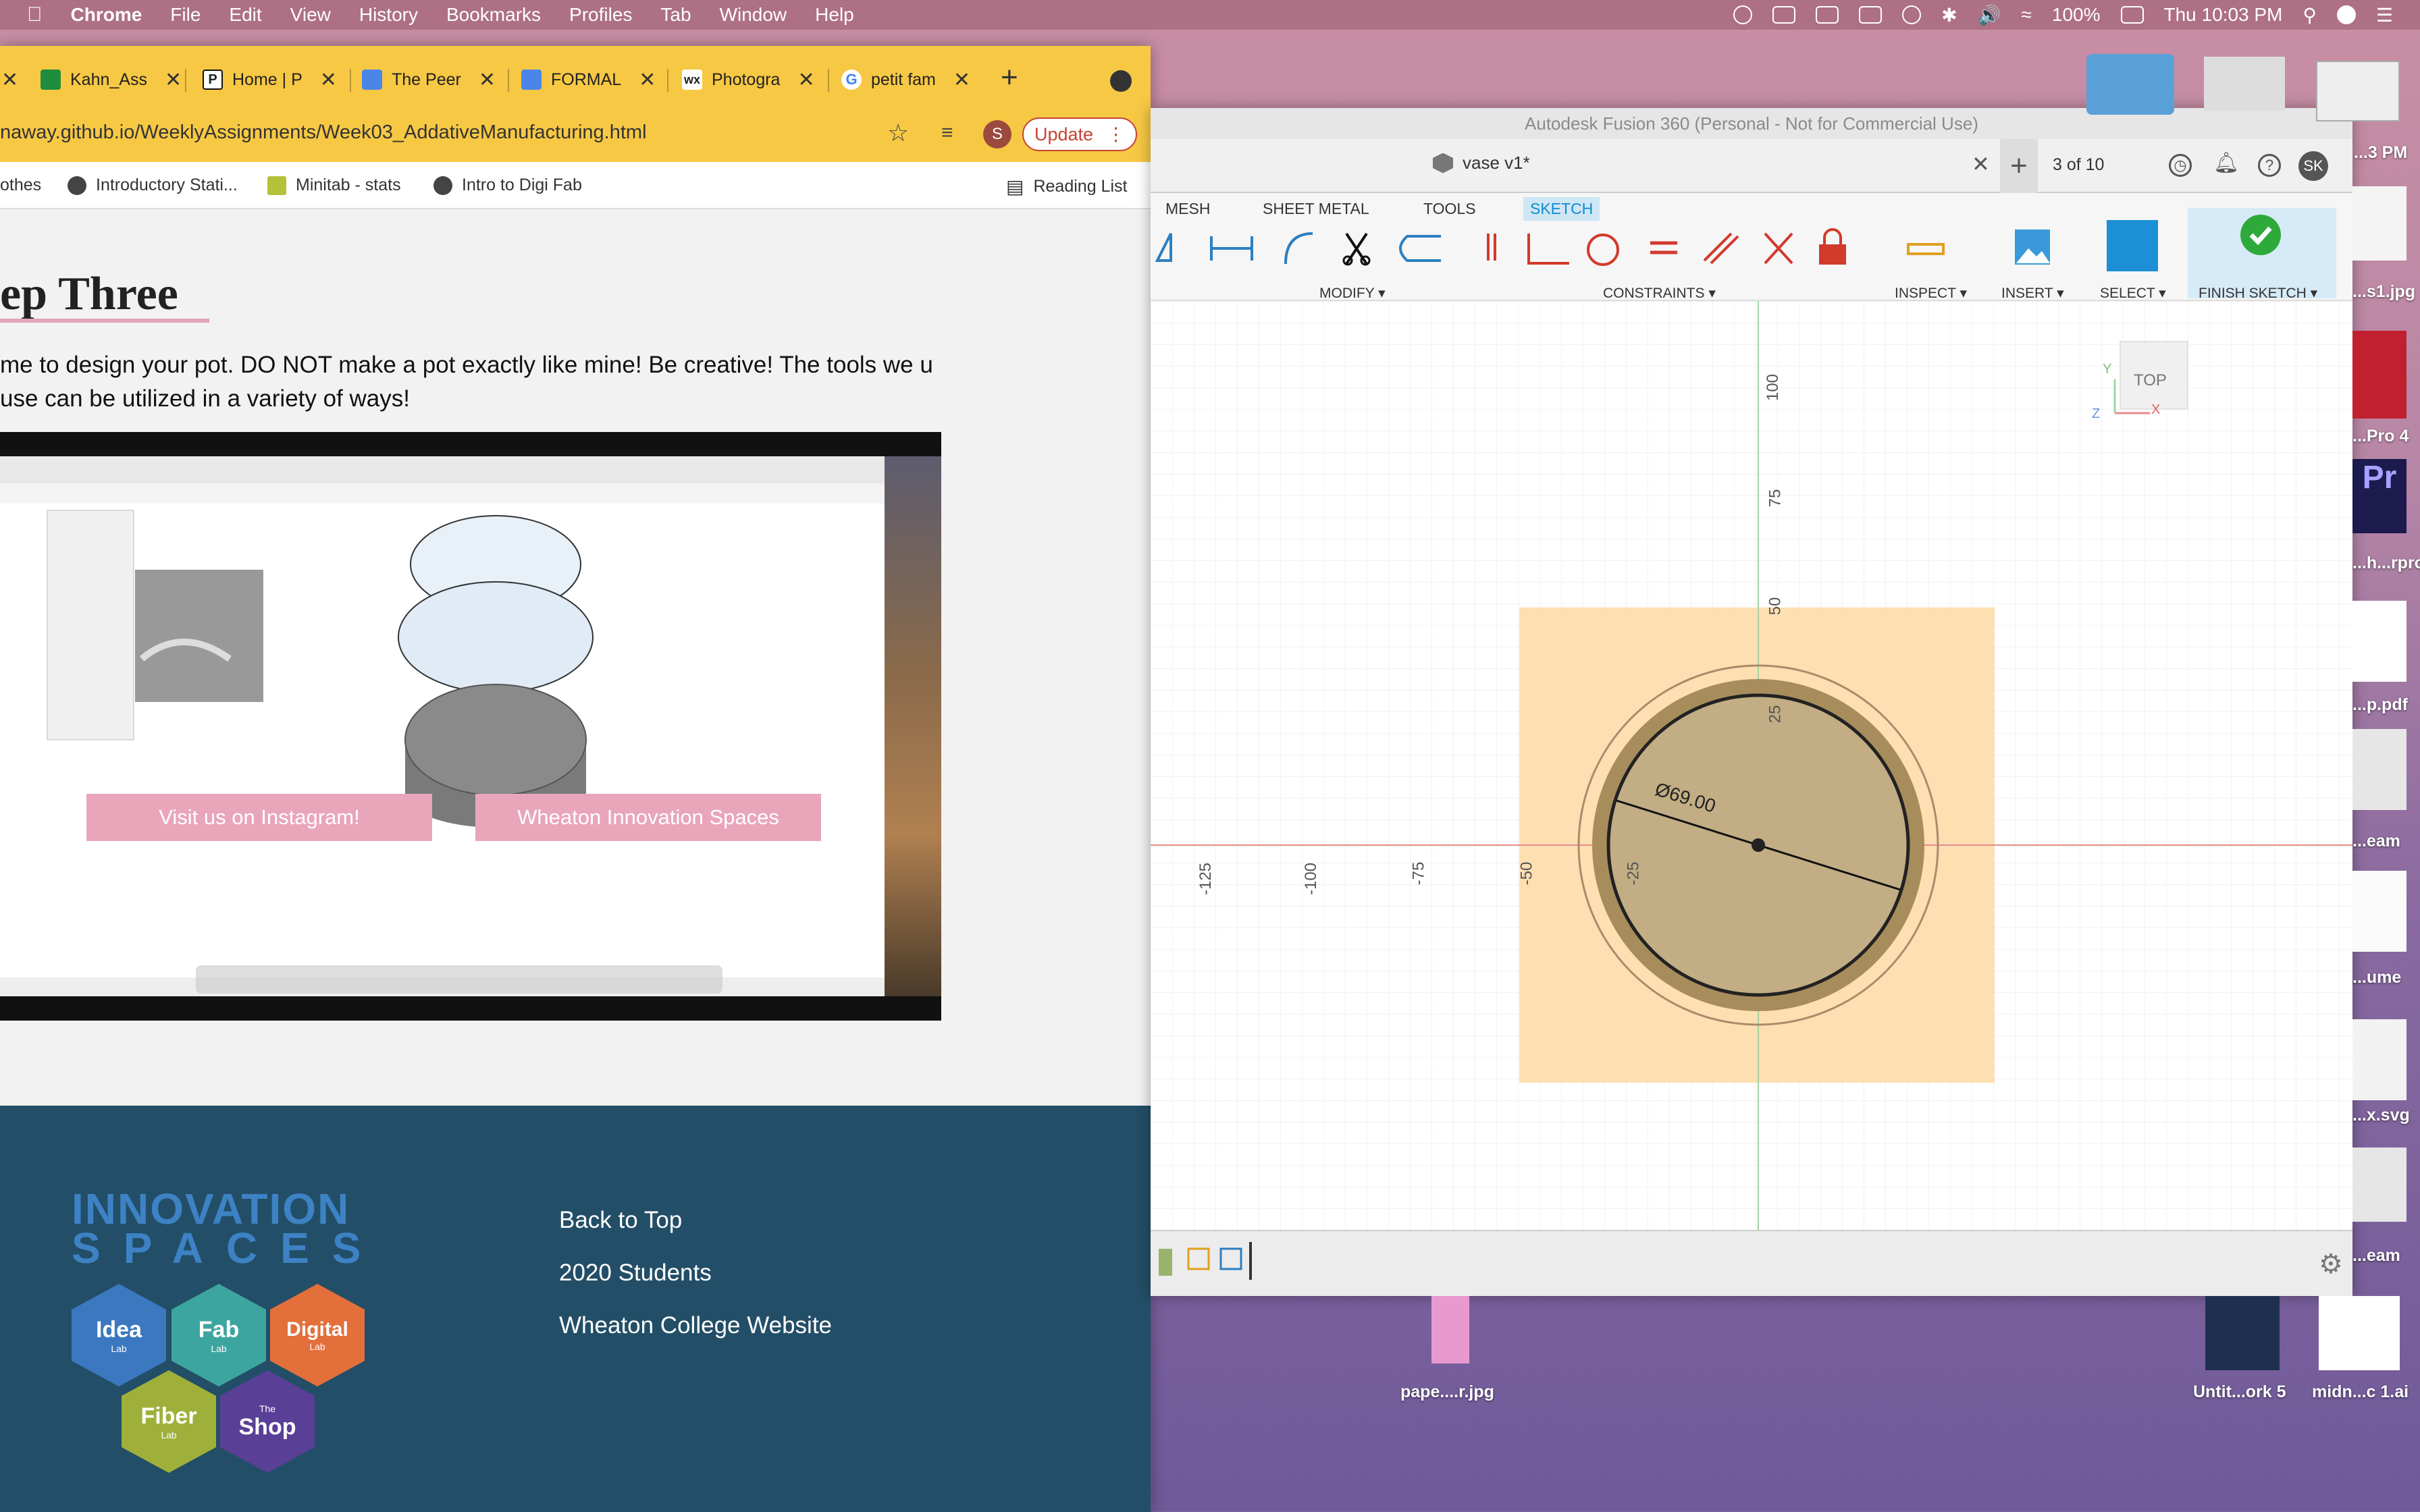  Describe the element at coordinates (1009, 77) in the screenshot. I see `new-tab-button: +` at that location.